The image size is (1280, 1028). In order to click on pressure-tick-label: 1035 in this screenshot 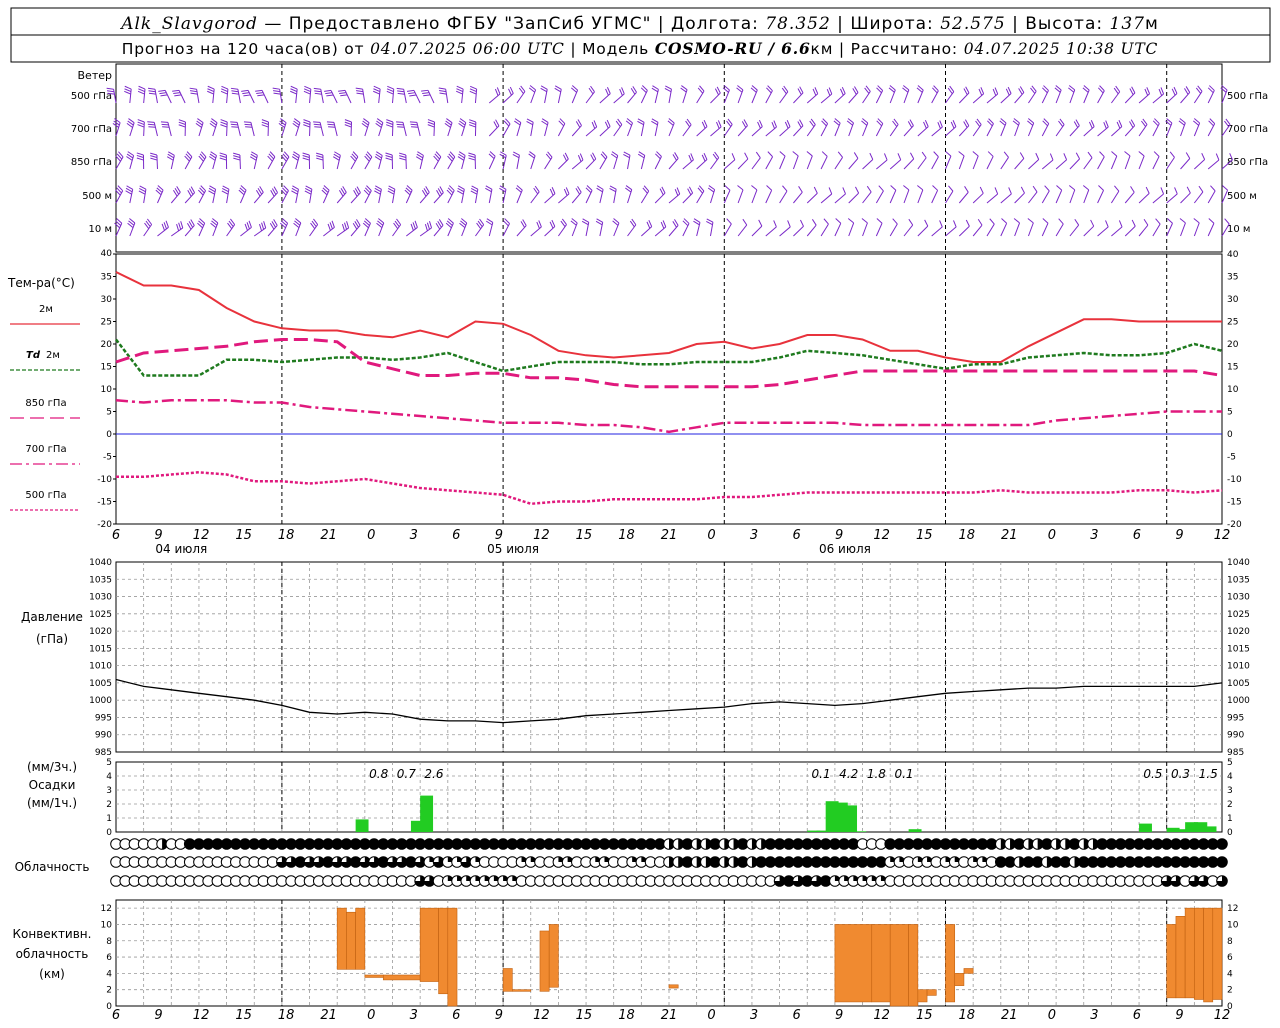, I will do `click(100, 580)`.